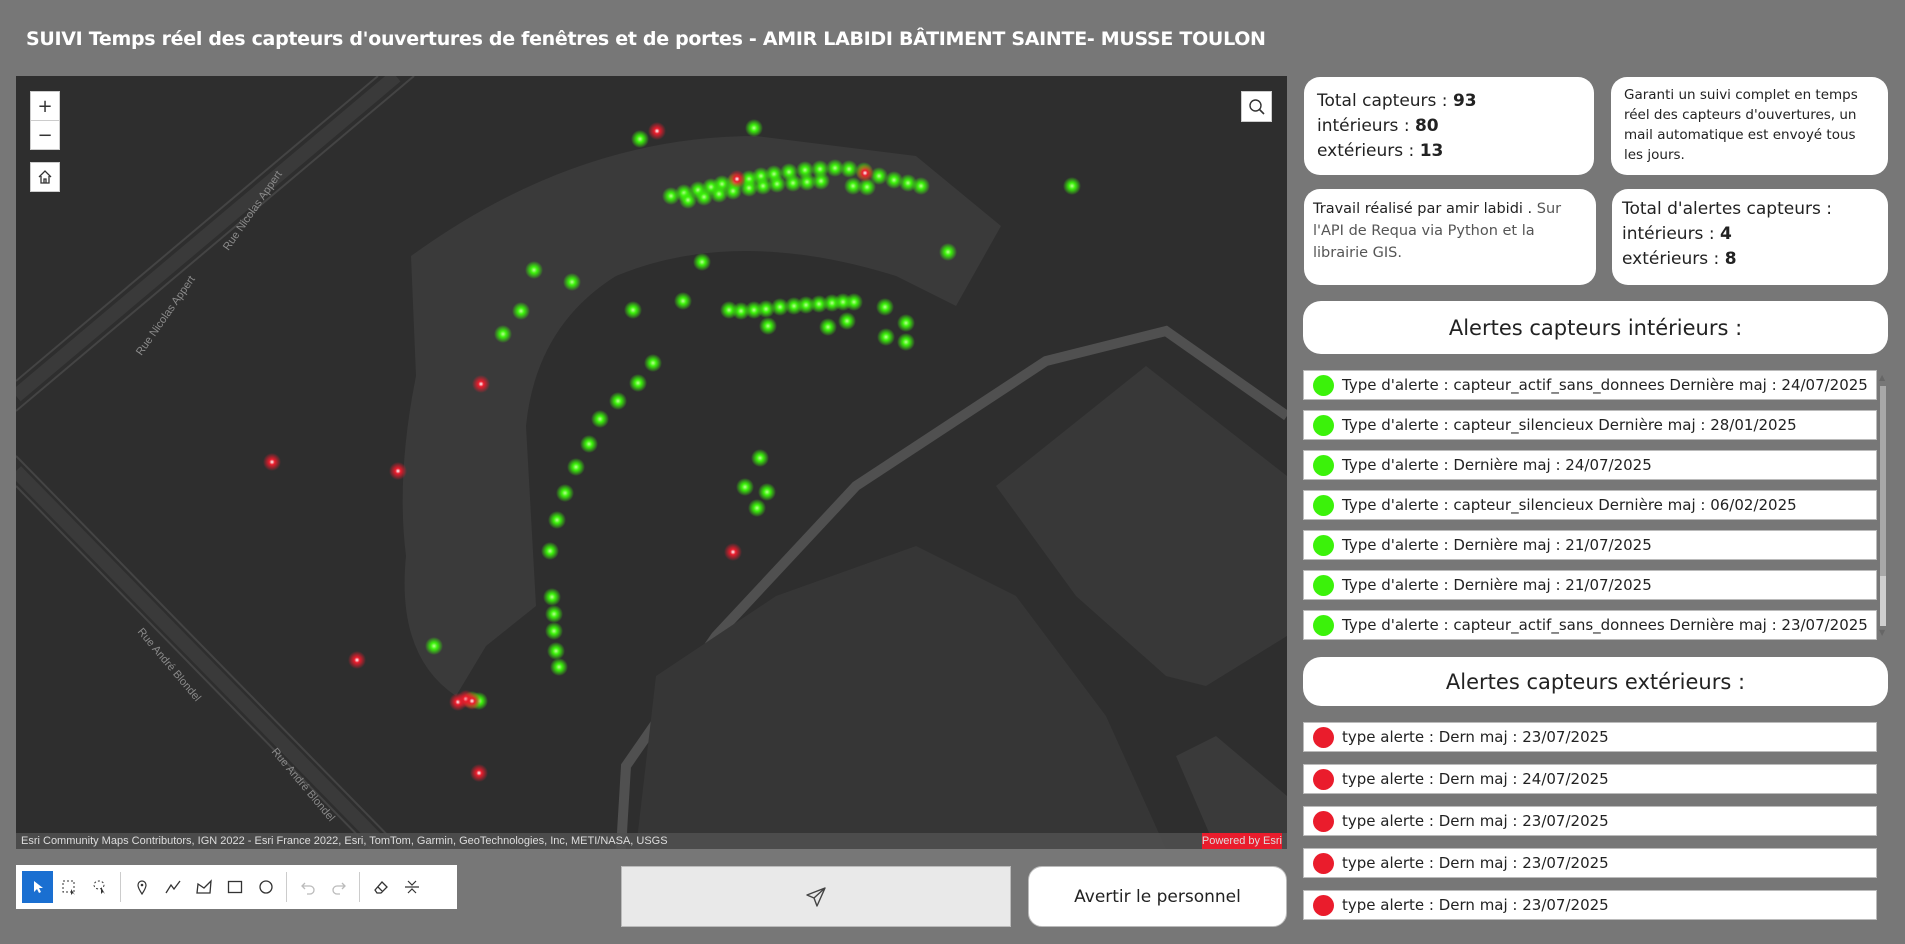 This screenshot has height=944, width=1905. Describe the element at coordinates (1595, 327) in the screenshot. I see `interior-alerts-heading: Alertes capteurs intérieurs :` at that location.